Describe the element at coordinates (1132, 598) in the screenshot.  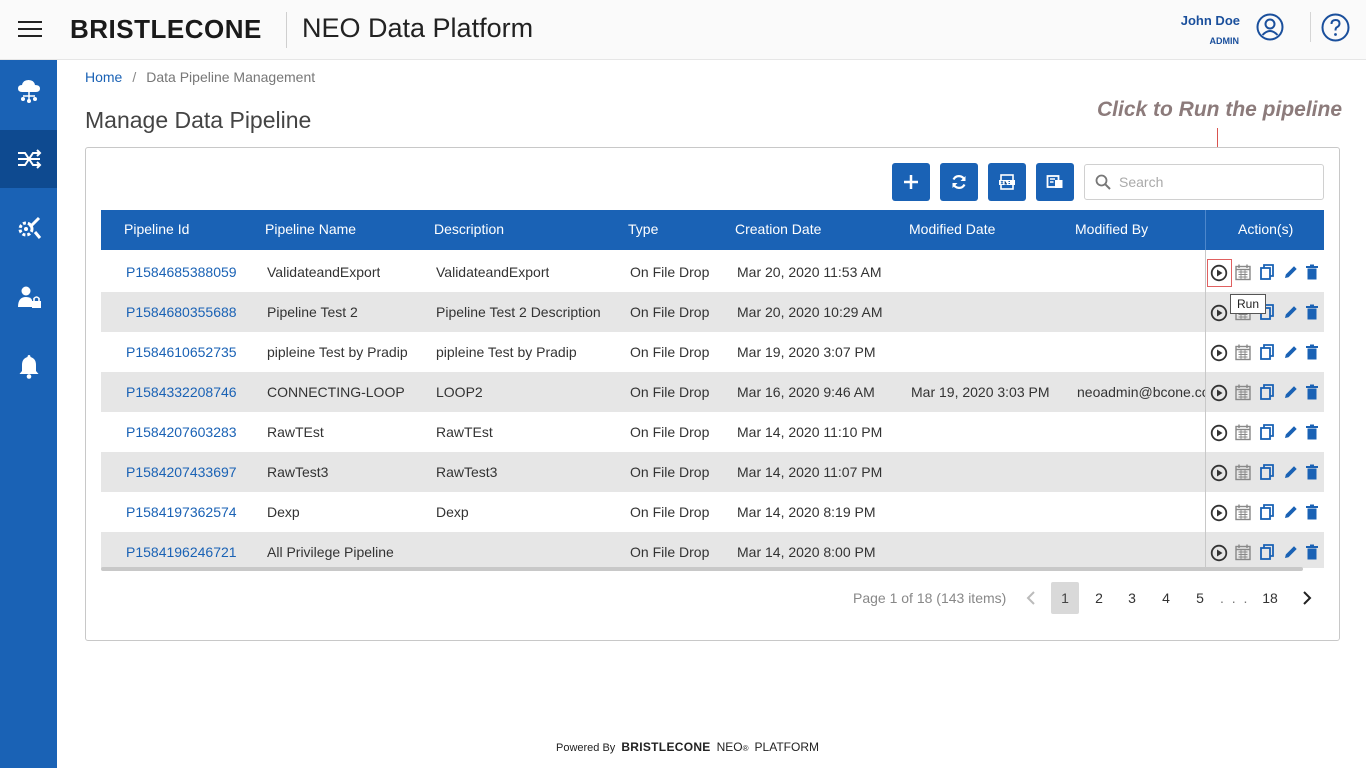
I see `pagination-page-3: 3` at that location.